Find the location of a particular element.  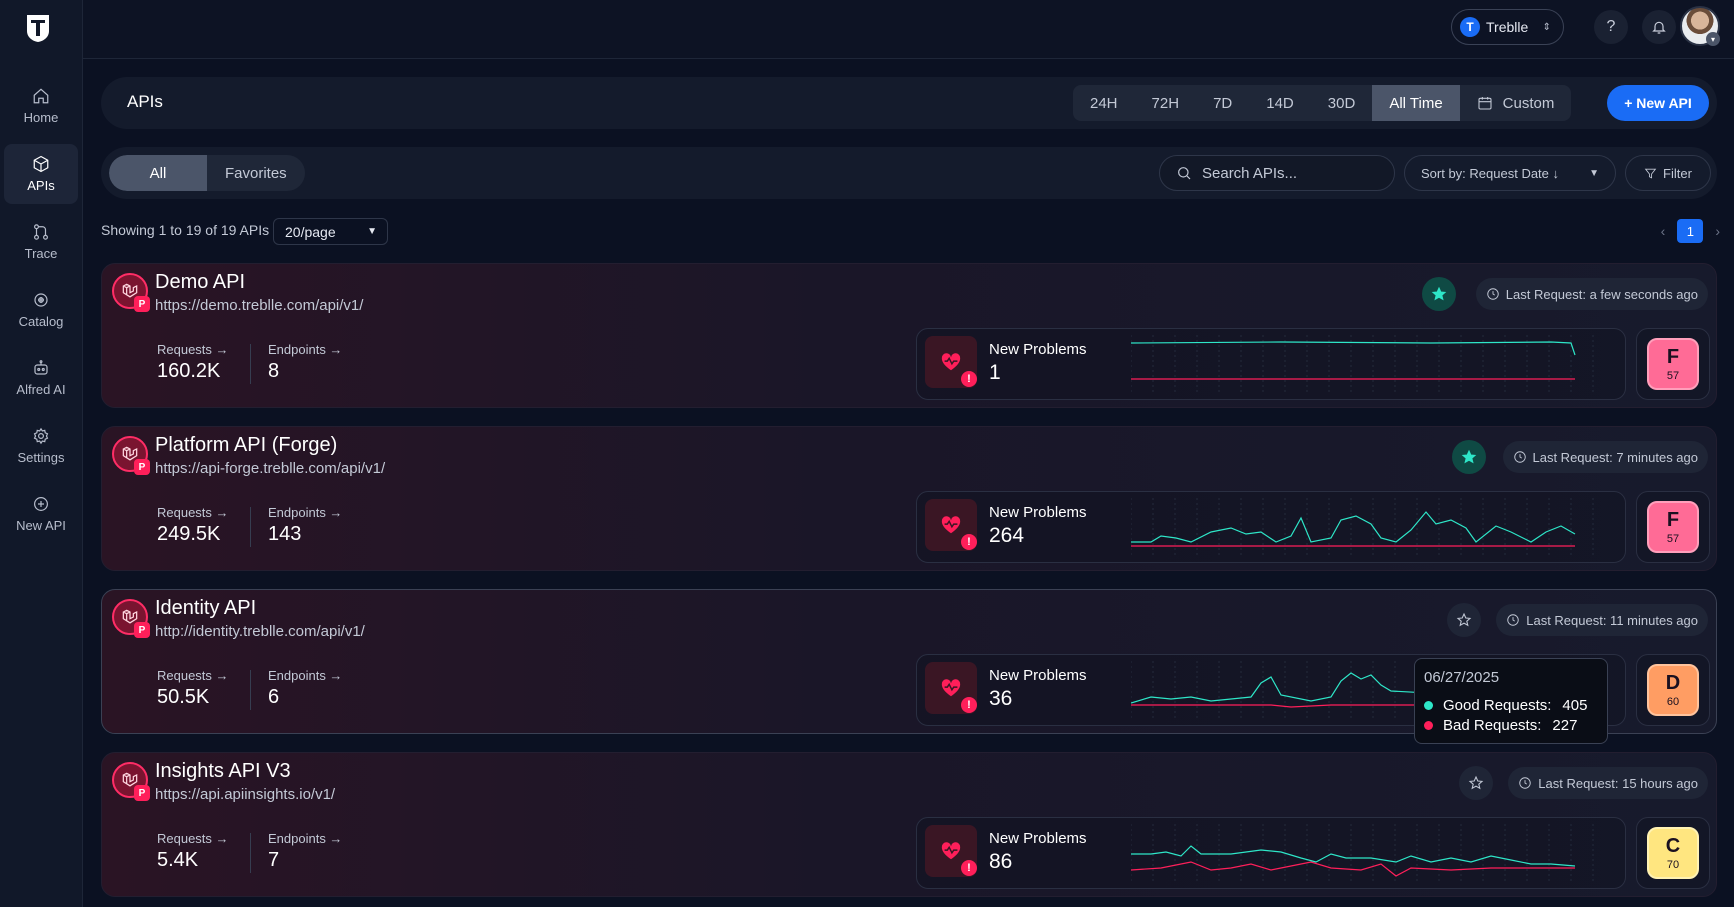

new-problems-panel: ! New Problems 264 is located at coordinates (1271, 527).